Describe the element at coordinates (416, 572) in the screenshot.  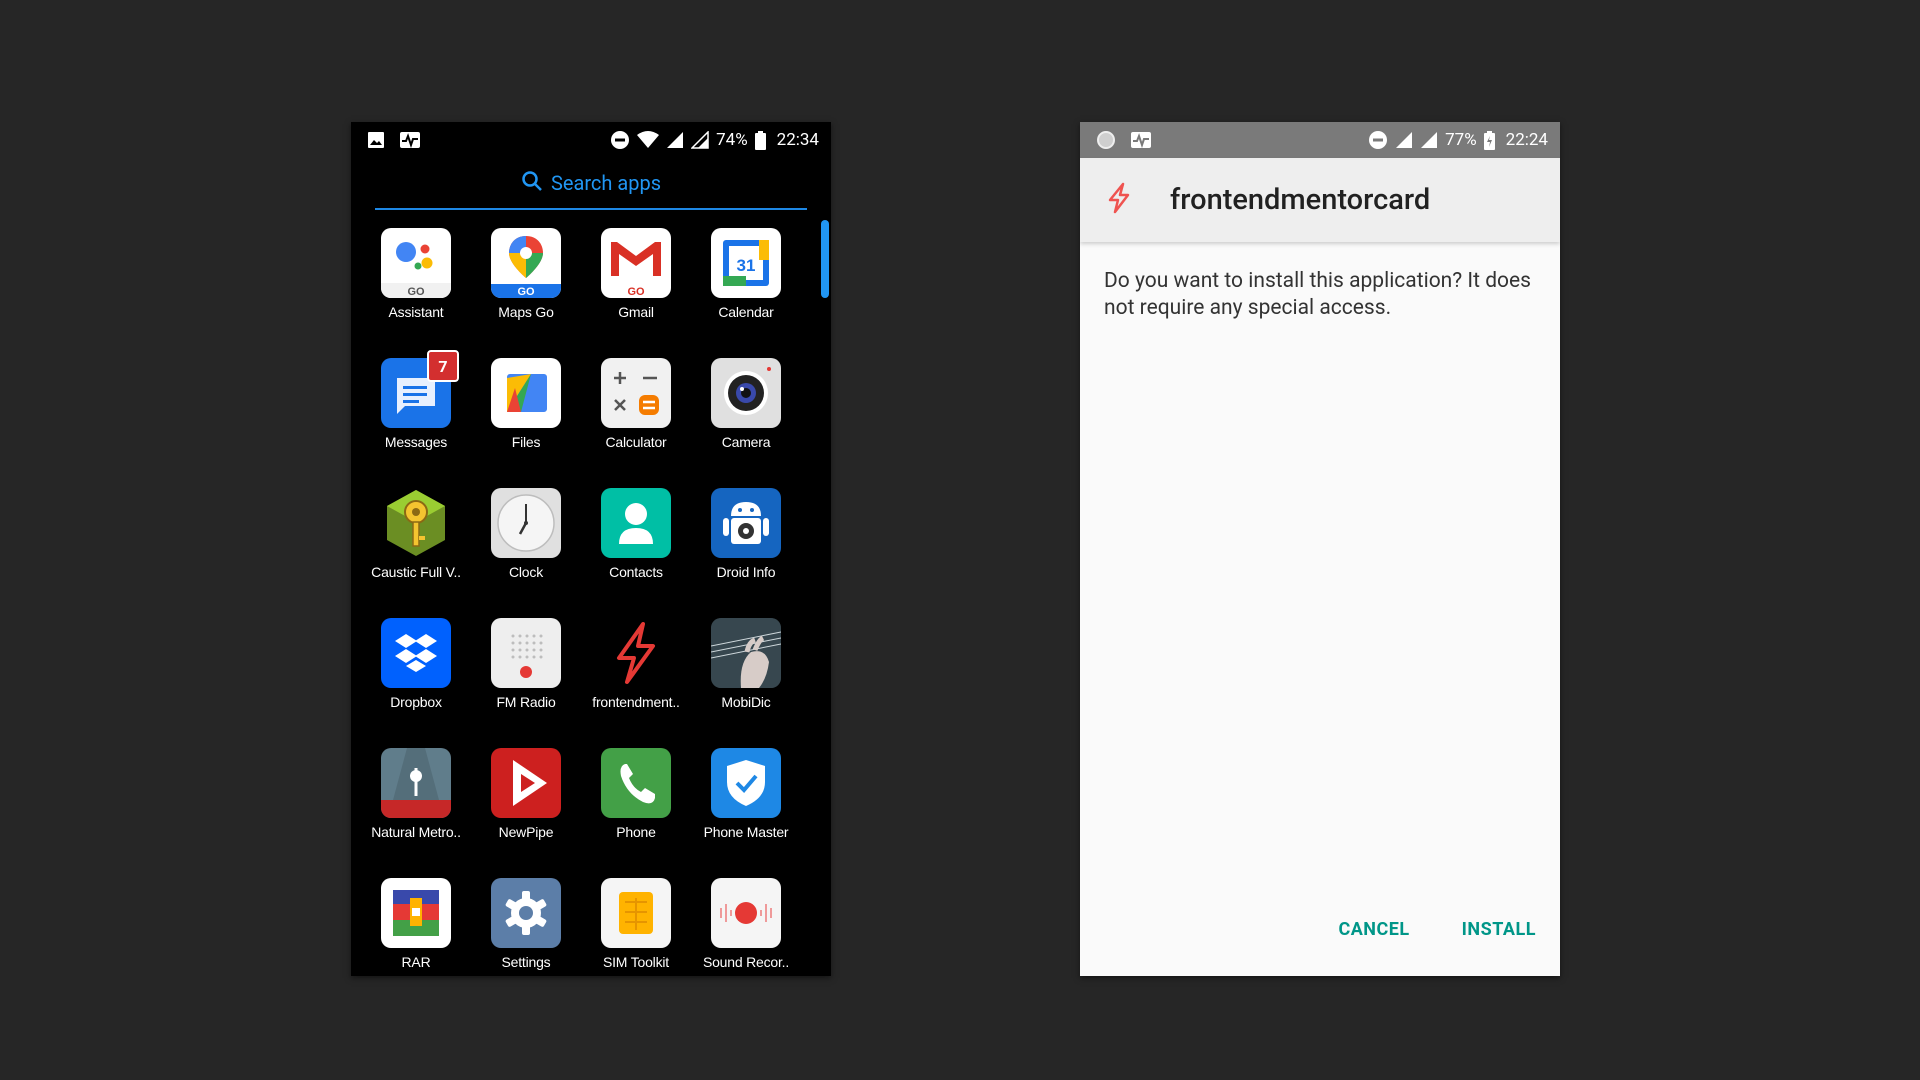
I see `app-label: Caustic Full V..` at that location.